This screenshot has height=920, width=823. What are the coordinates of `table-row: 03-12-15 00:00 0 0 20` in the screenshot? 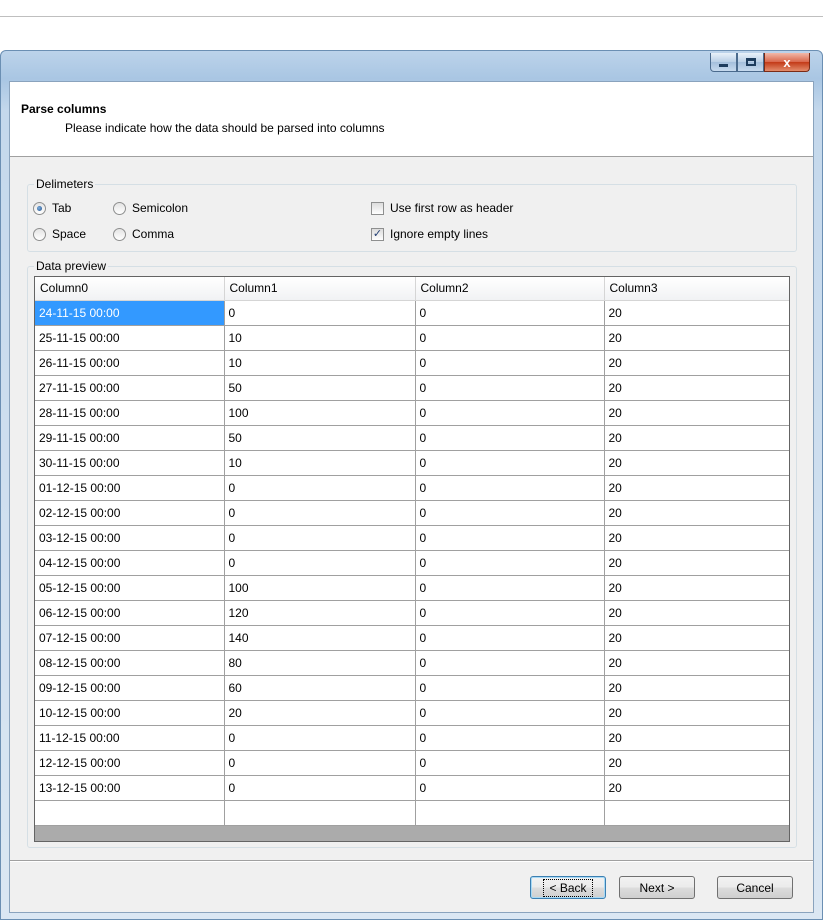 It's located at (412, 538).